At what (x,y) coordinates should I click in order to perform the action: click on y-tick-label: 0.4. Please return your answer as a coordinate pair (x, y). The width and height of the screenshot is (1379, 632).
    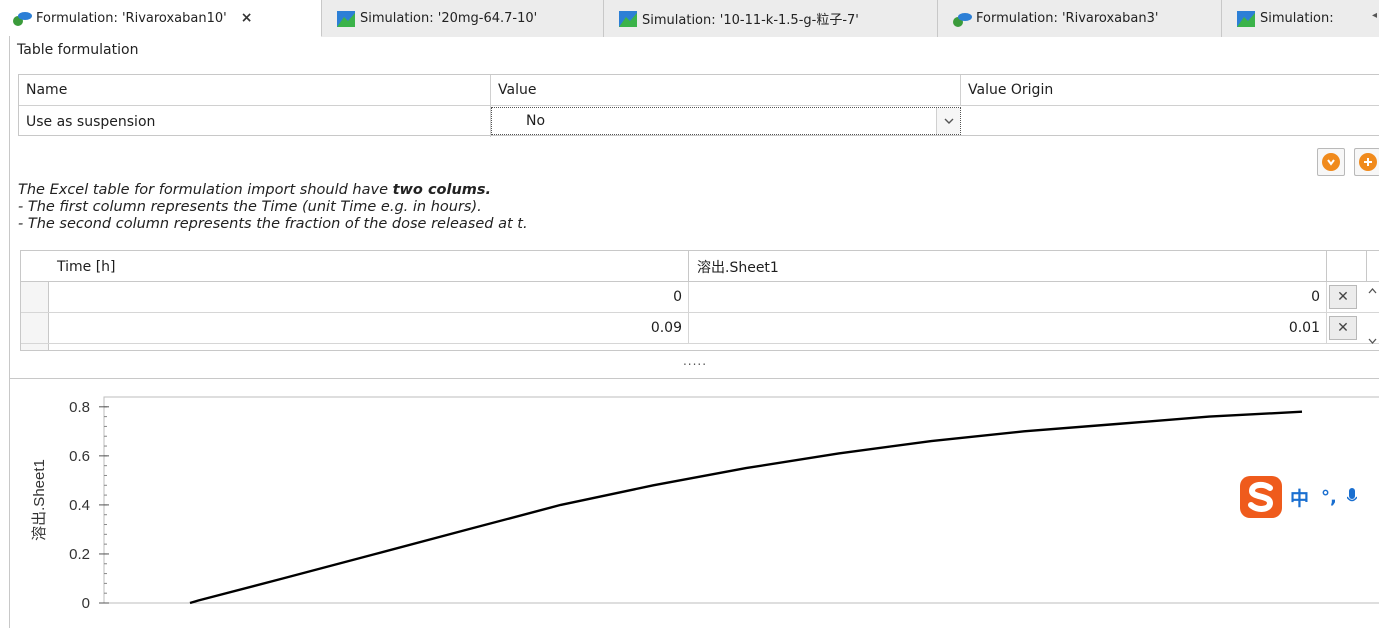
    Looking at the image, I should click on (79, 505).